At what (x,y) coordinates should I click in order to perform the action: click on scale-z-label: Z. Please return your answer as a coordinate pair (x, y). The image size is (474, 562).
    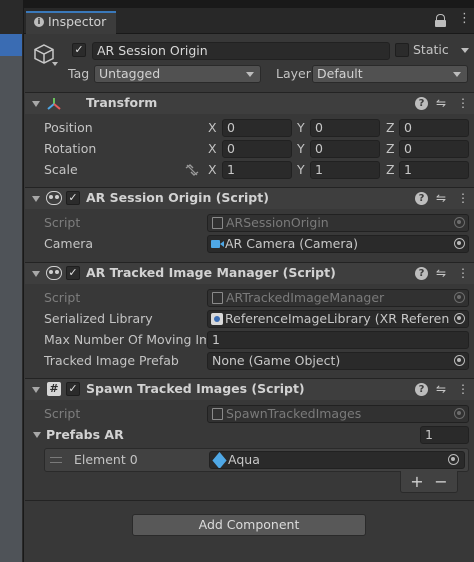
    Looking at the image, I should click on (390, 169).